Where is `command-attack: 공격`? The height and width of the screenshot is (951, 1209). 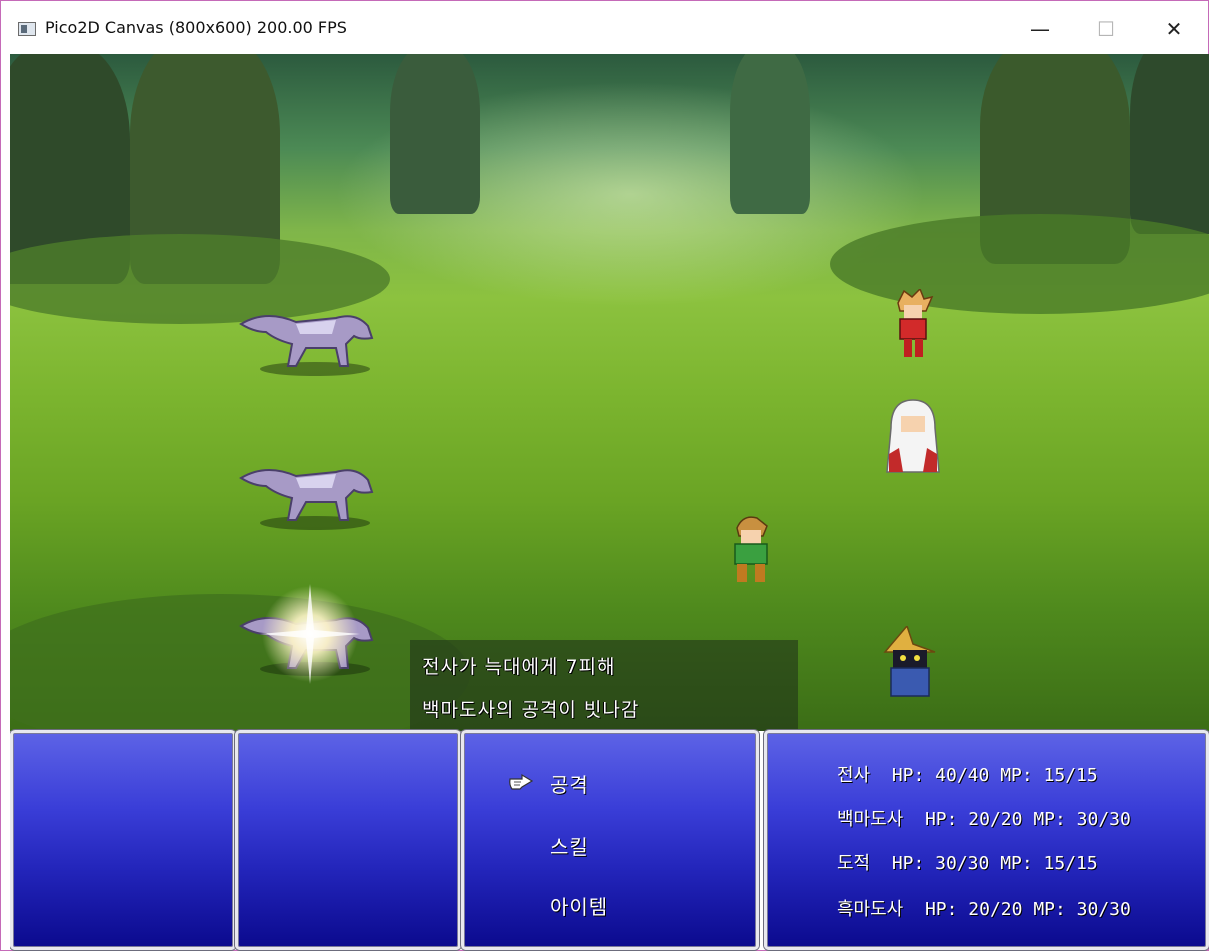
command-attack: 공격 is located at coordinates (569, 783).